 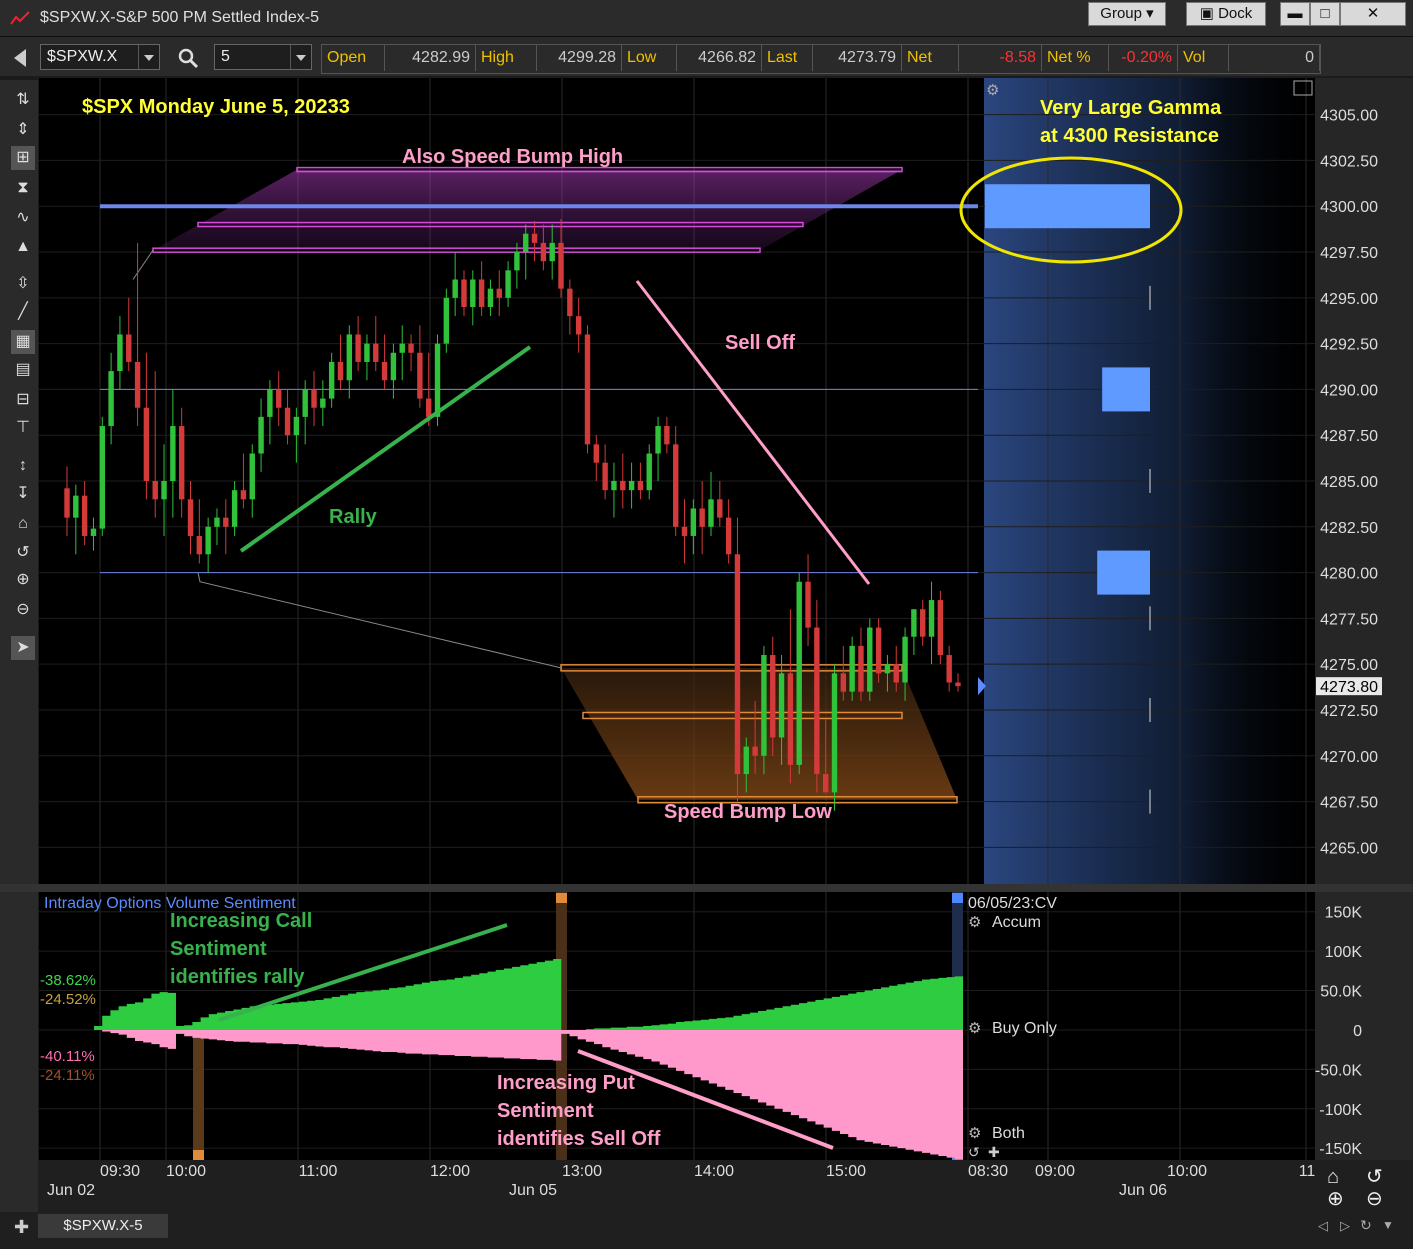 I want to click on tab-next-icon: ▷, so click(x=1345, y=1226).